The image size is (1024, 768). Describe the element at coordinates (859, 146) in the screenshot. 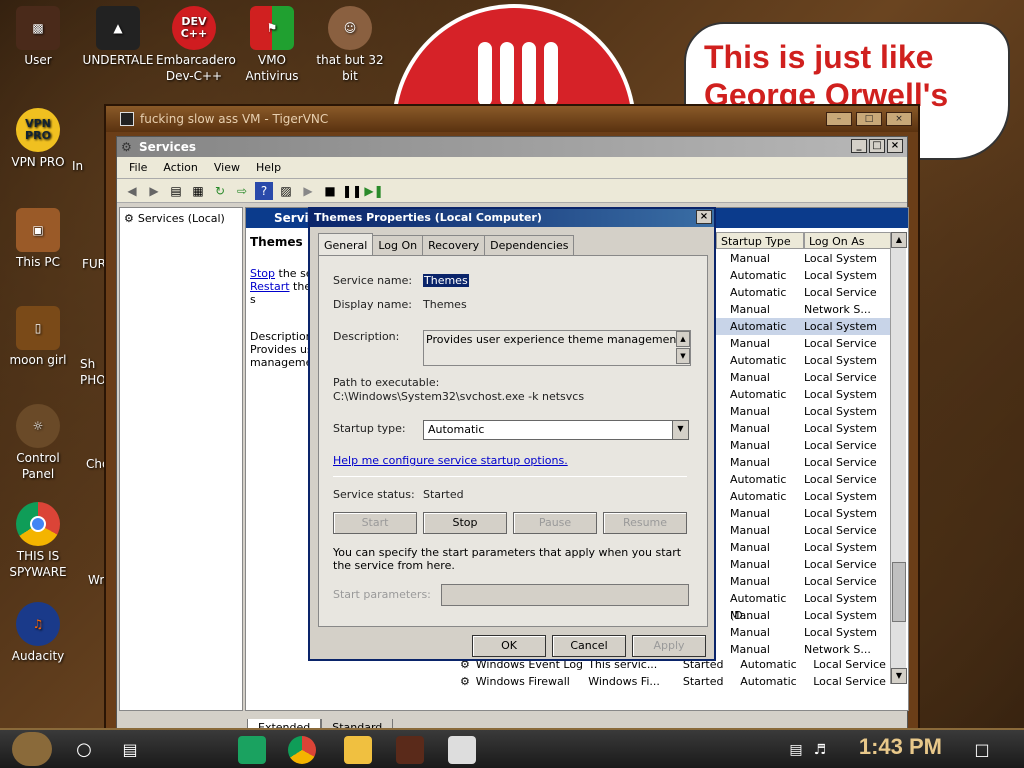

I see `minimize-icon: _` at that location.